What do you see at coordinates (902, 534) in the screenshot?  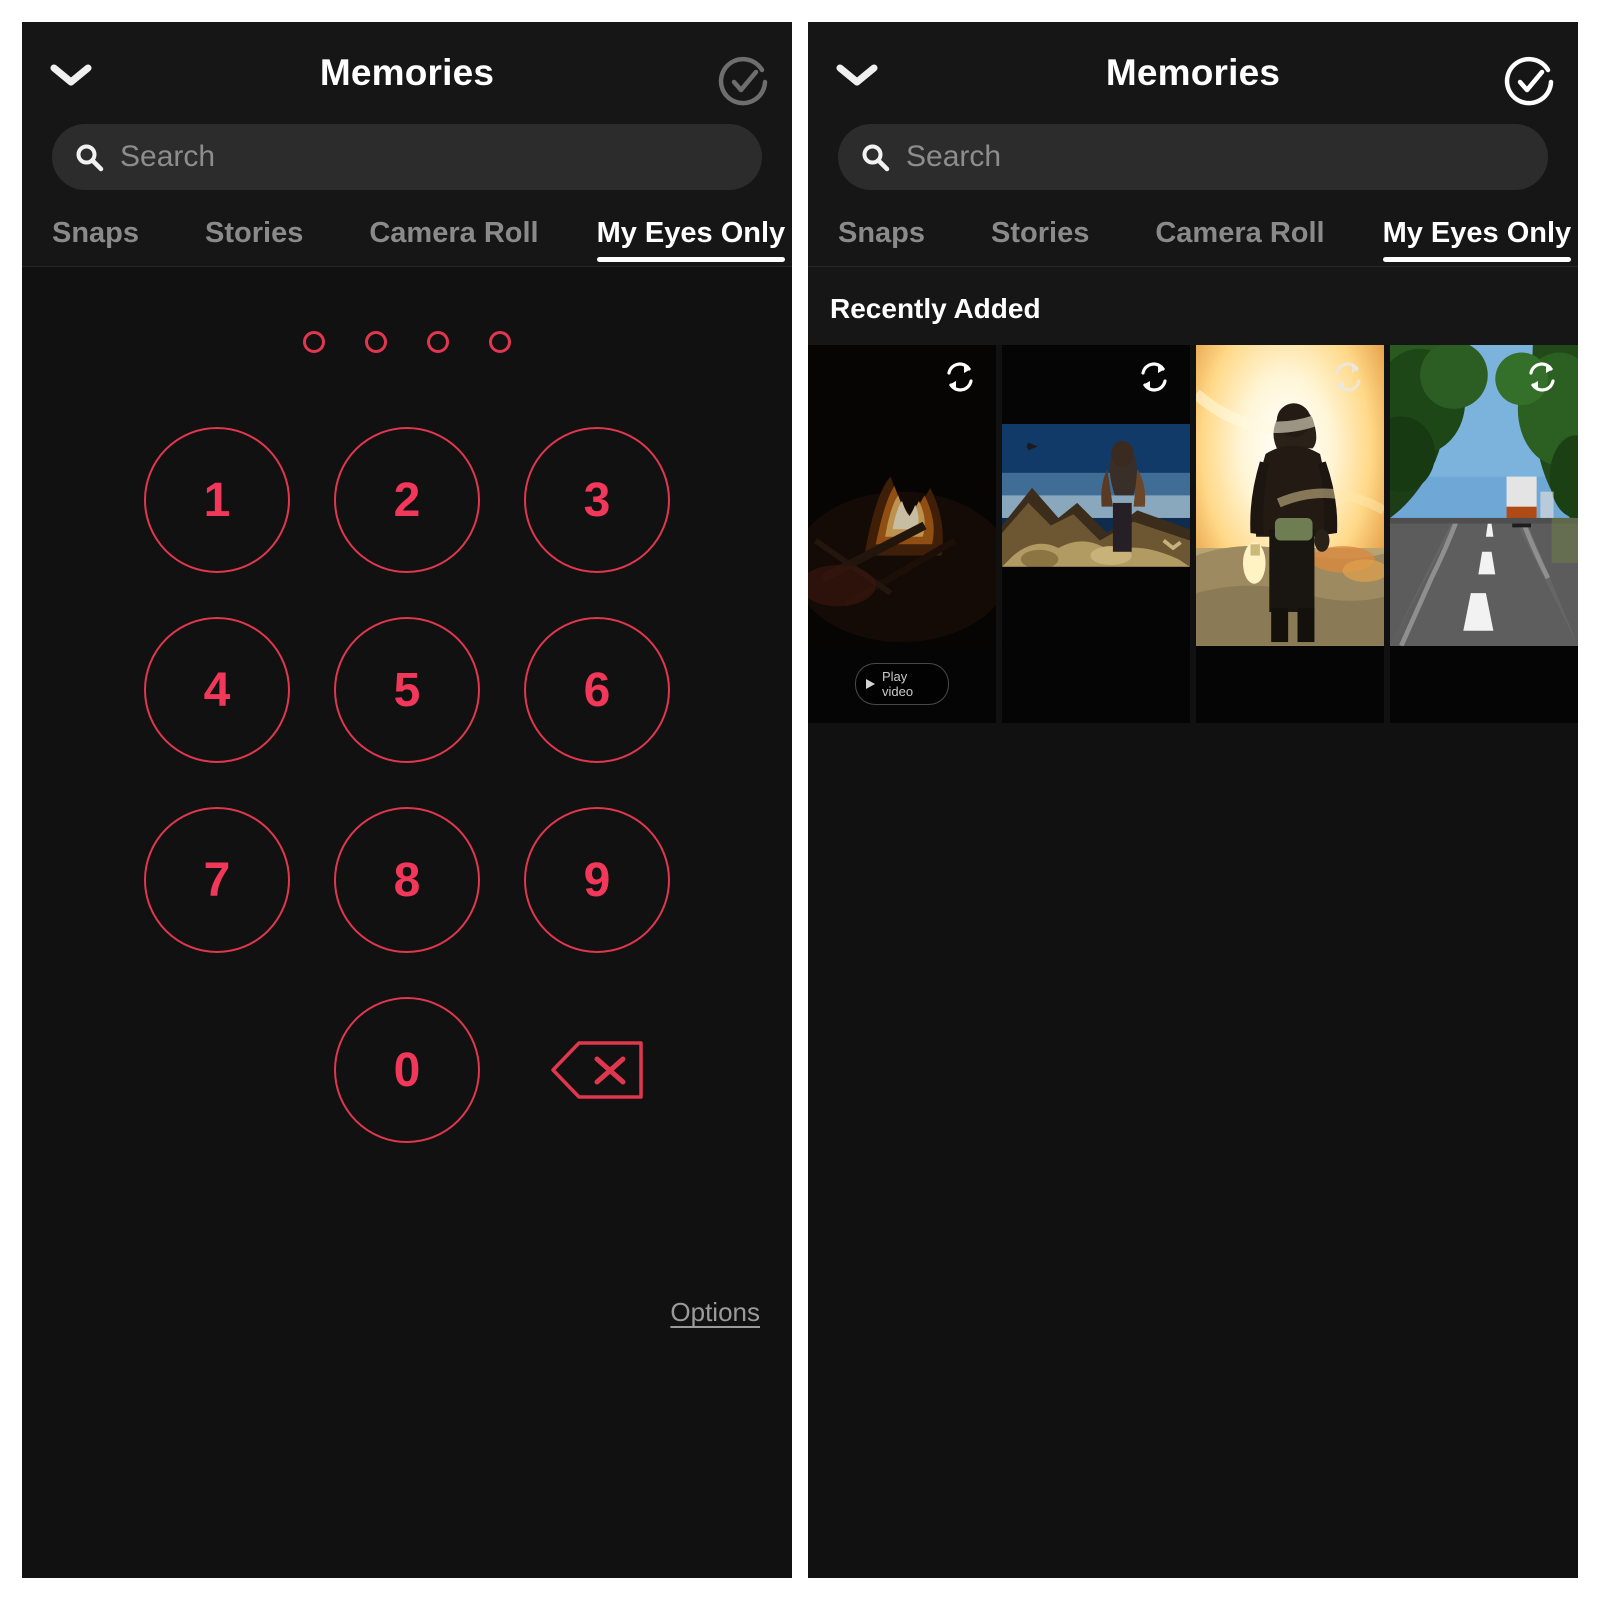 I see `memory-thumbnail: Play video` at bounding box center [902, 534].